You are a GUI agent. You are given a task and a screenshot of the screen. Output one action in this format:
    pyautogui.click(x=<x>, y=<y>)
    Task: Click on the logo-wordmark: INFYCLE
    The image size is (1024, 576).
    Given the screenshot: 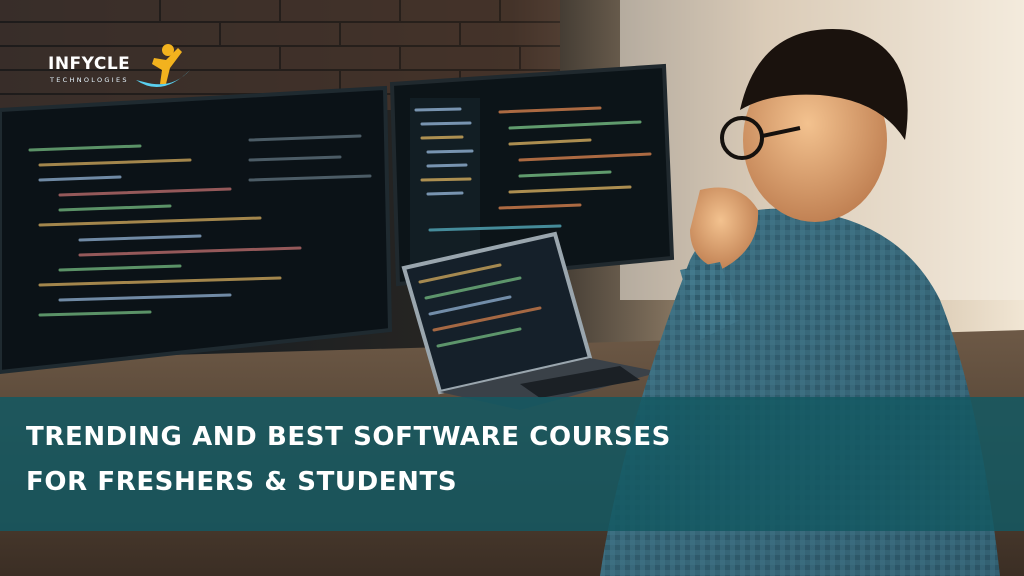 What is the action you would take?
    pyautogui.click(x=89, y=64)
    